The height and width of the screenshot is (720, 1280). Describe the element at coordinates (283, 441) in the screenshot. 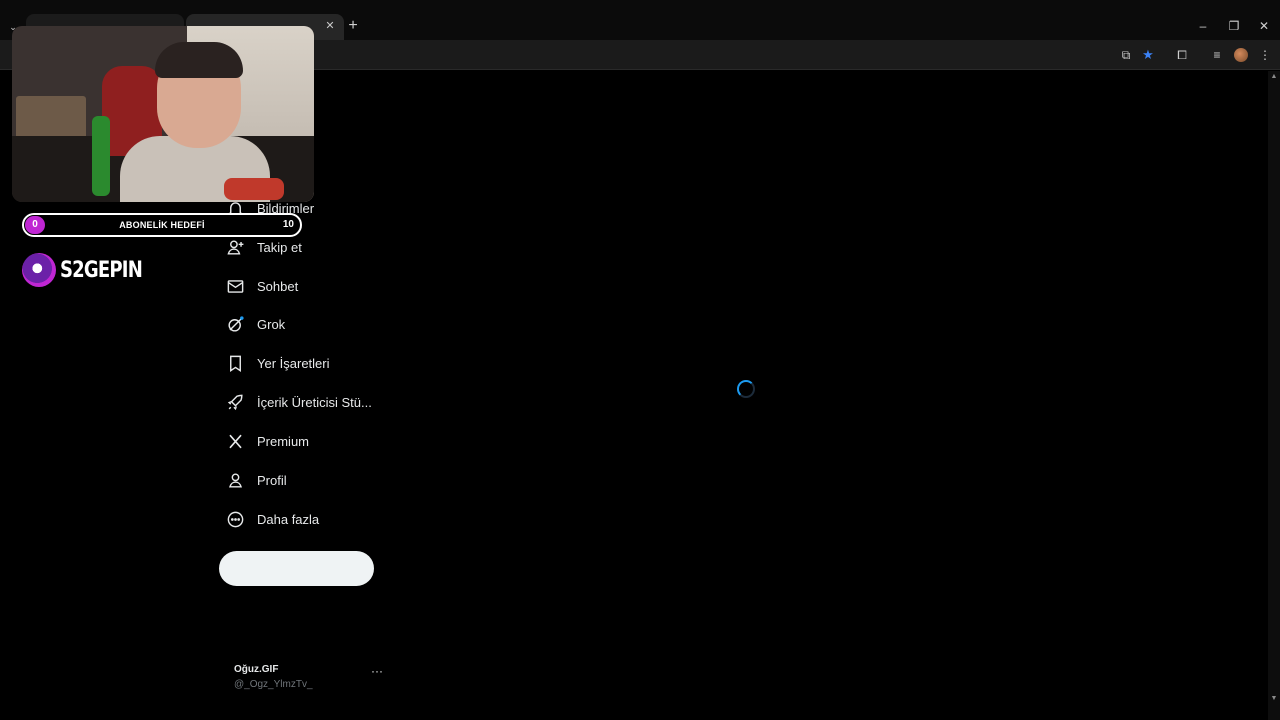

I see `sidebar-item-label: Premium` at that location.